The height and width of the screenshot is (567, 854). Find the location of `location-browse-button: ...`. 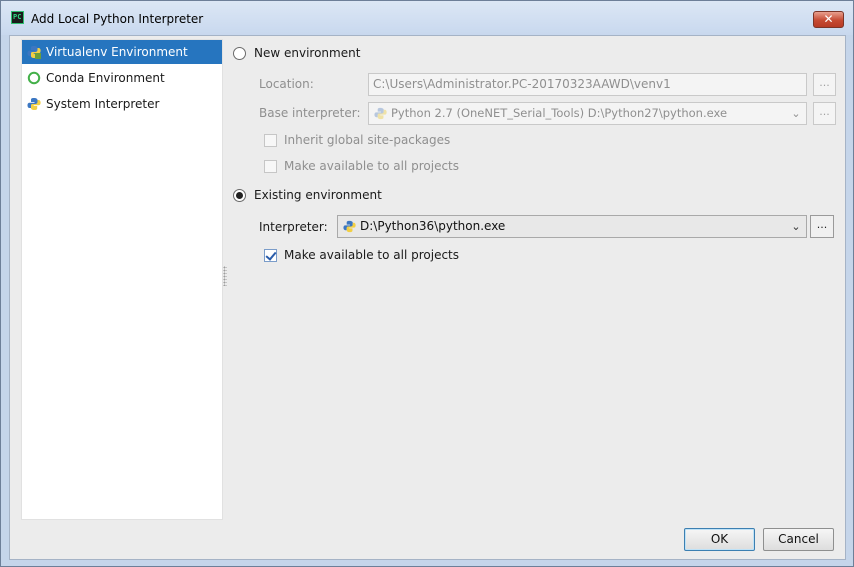

location-browse-button: ... is located at coordinates (824, 84).